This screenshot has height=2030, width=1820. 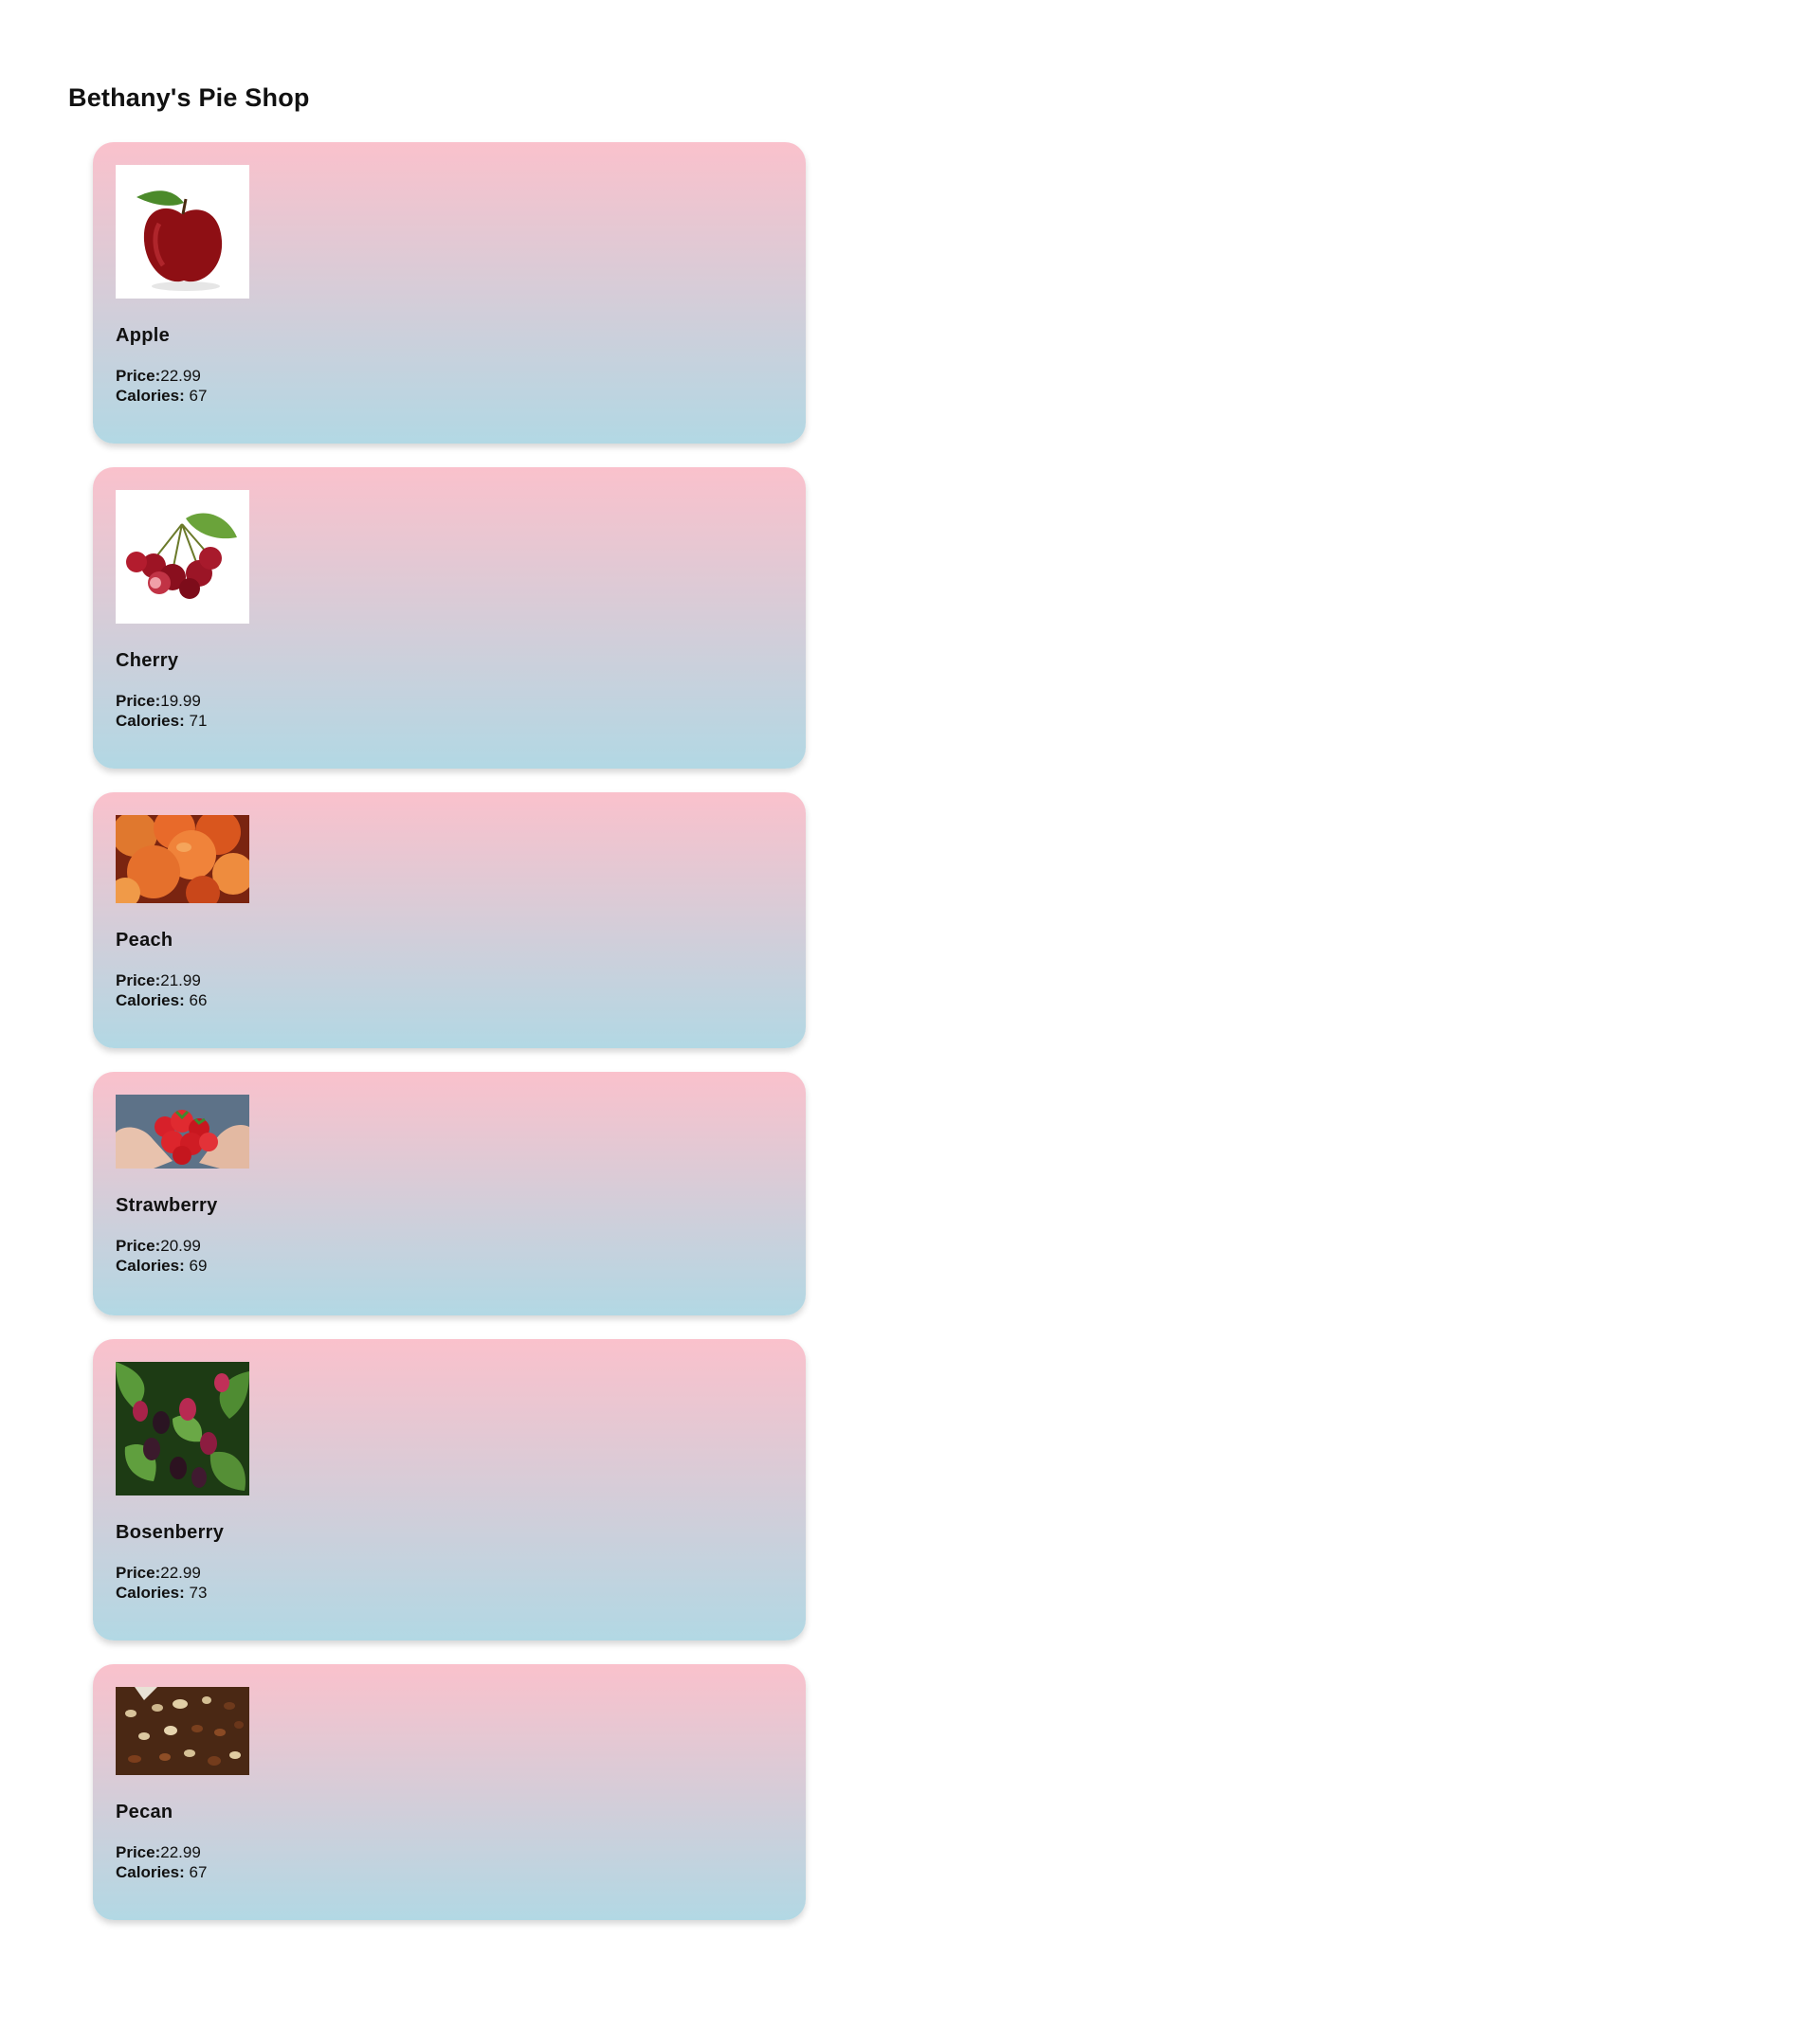 I want to click on pie-name: Peach, so click(x=144, y=940).